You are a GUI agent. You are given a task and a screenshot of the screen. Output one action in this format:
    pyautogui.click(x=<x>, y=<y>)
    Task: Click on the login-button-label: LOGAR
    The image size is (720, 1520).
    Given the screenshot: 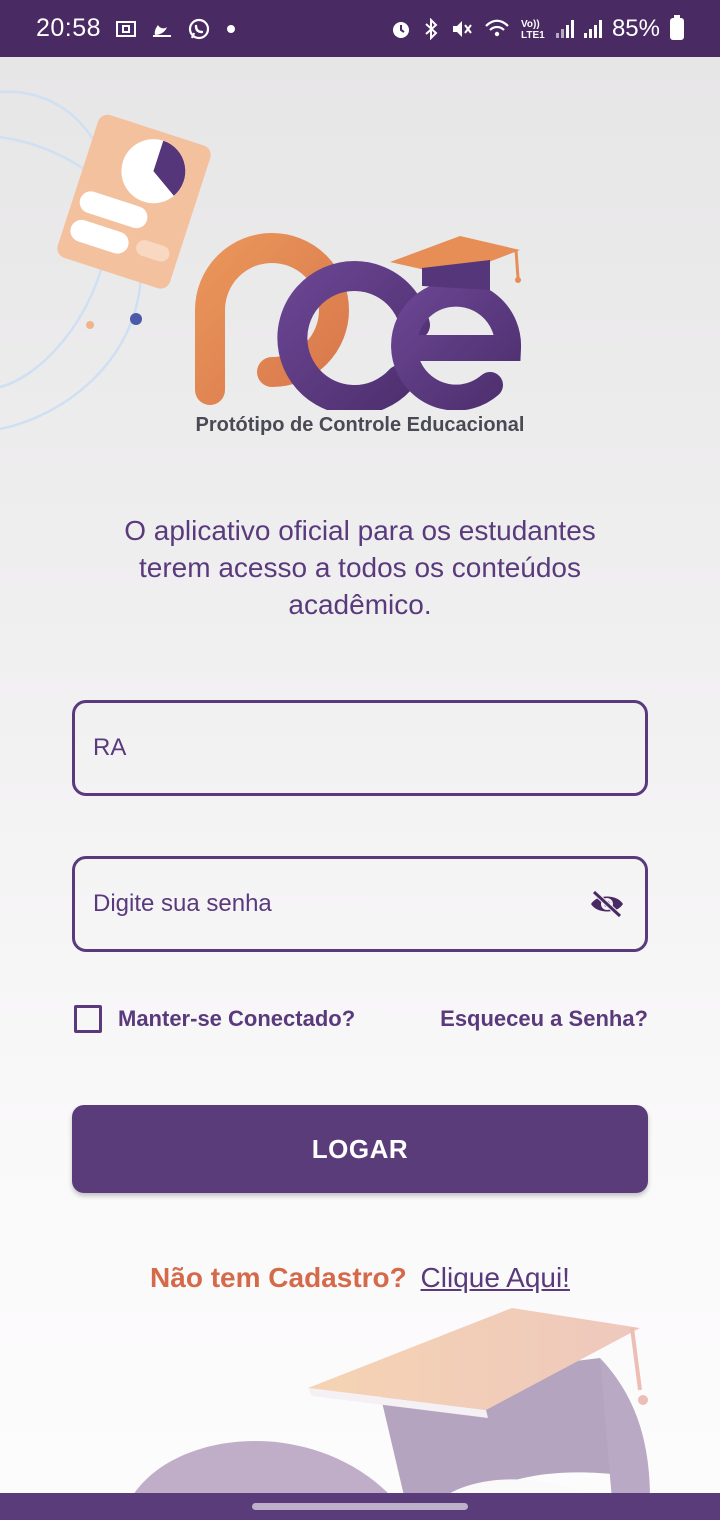 What is the action you would take?
    pyautogui.click(x=360, y=1148)
    